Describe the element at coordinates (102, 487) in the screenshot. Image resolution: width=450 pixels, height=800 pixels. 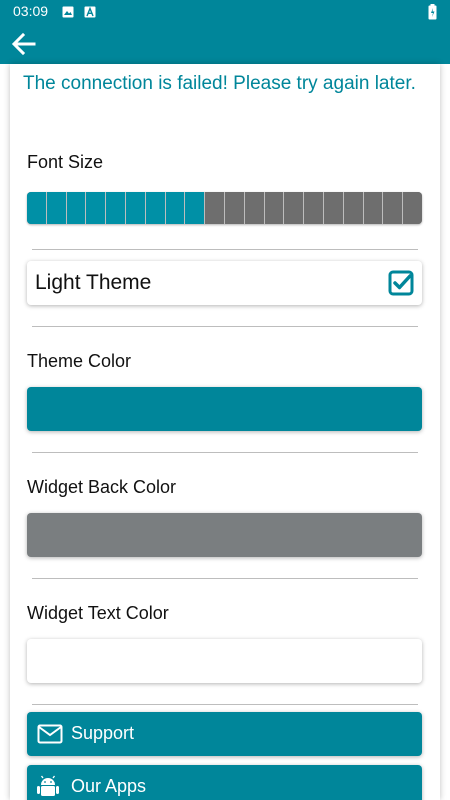
I see `widget-back-color-label: Widget Back Color` at that location.